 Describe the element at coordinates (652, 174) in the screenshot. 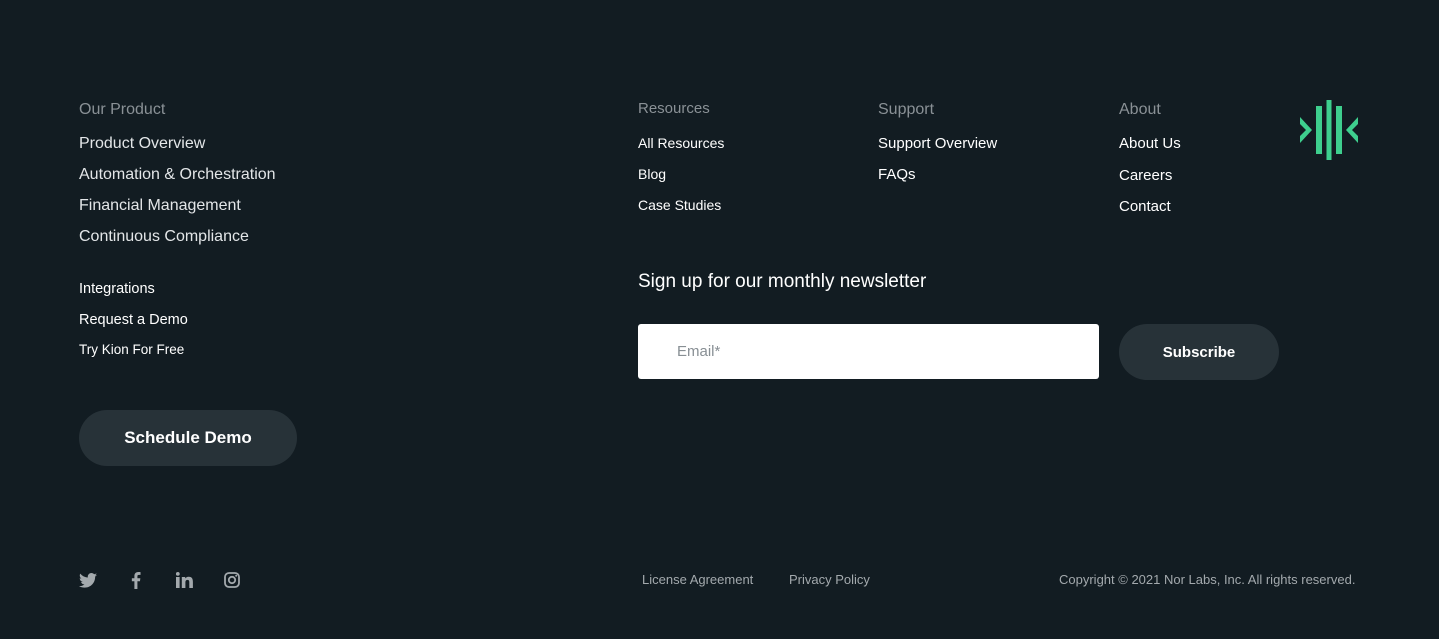

I see `blog-link: Blog` at that location.